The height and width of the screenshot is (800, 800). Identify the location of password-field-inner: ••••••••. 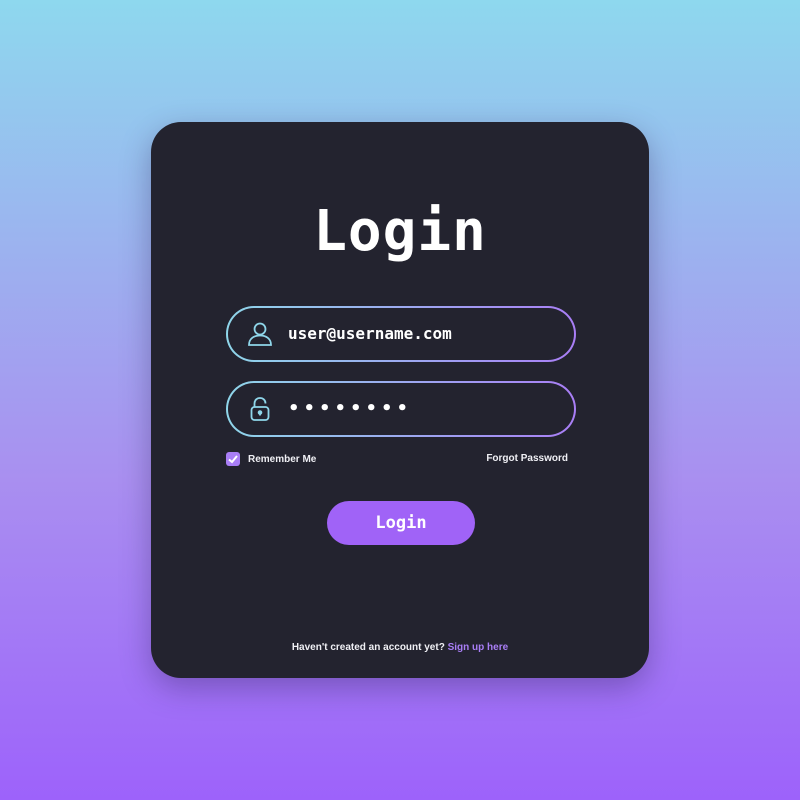
(401, 409).